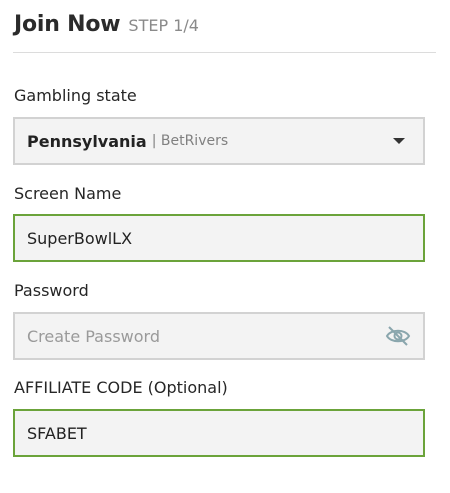 The width and height of the screenshot is (450, 493). I want to click on affiliate-code-value: SFABET, so click(57, 433).